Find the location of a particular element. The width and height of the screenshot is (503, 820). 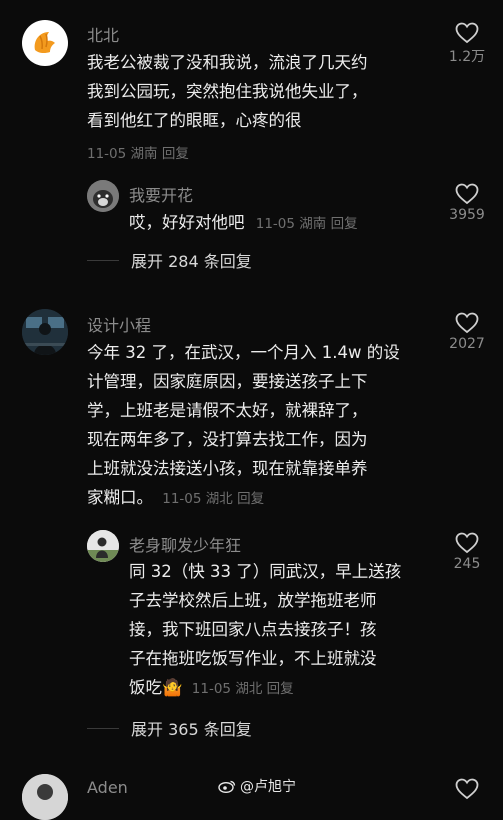

person-at-desk-avatar-icon is located at coordinates (45, 332).